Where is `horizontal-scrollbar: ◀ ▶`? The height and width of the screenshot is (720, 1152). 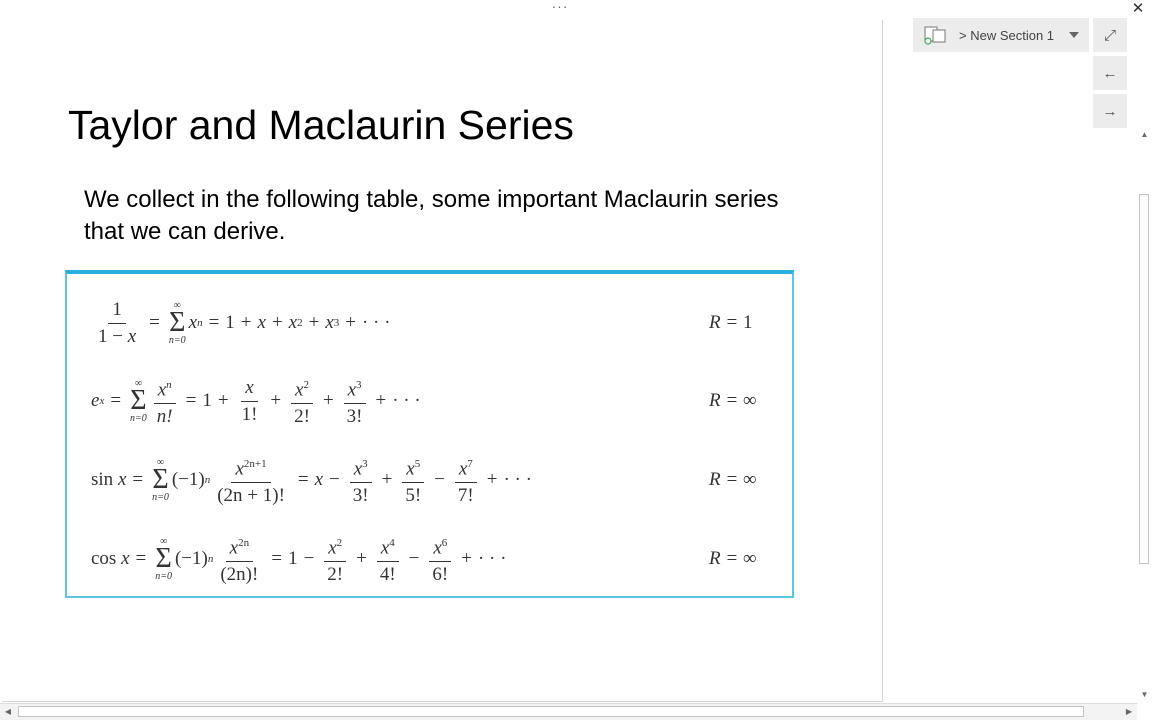
horizontal-scrollbar: ◀ ▶ is located at coordinates (568, 711).